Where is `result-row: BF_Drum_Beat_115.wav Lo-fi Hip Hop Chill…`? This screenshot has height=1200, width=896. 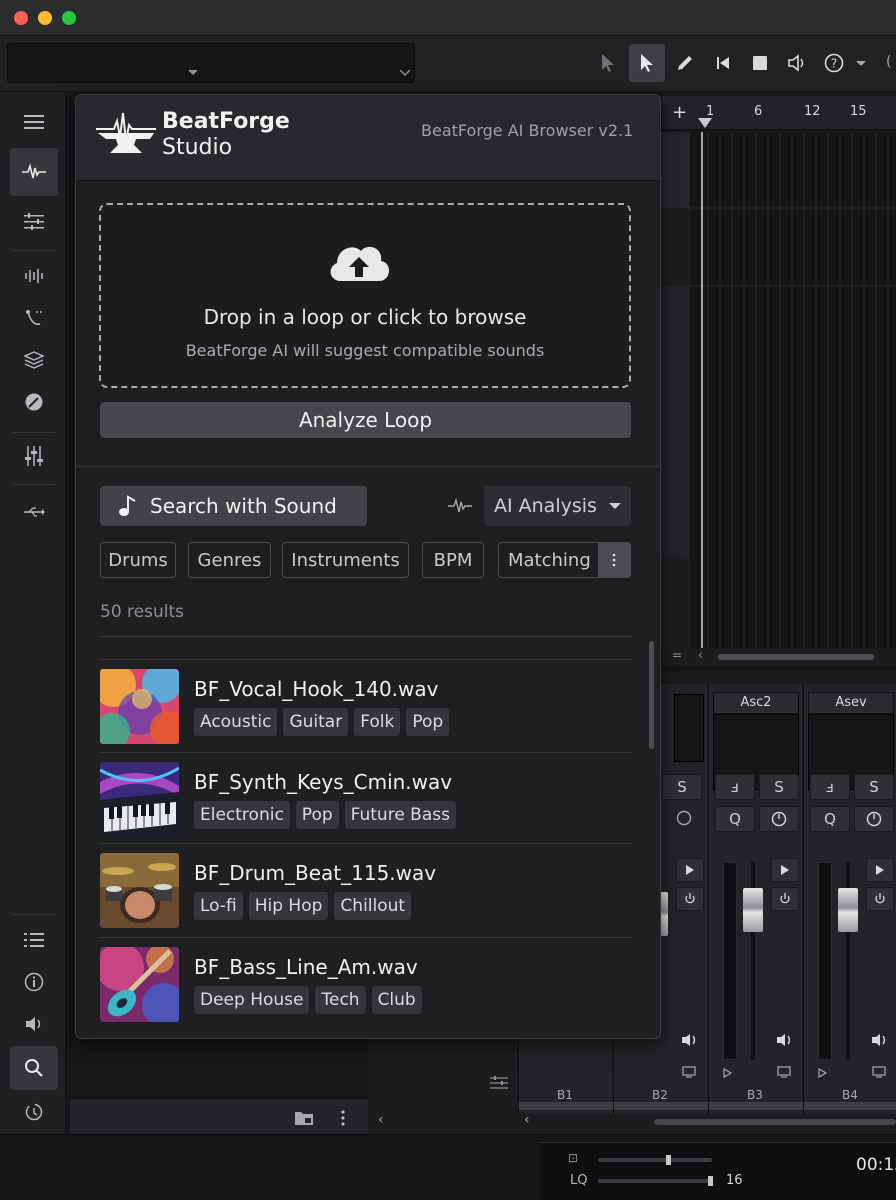
result-row: BF_Drum_Beat_115.wav Lo-fi Hip Hop Chill… is located at coordinates (366, 888).